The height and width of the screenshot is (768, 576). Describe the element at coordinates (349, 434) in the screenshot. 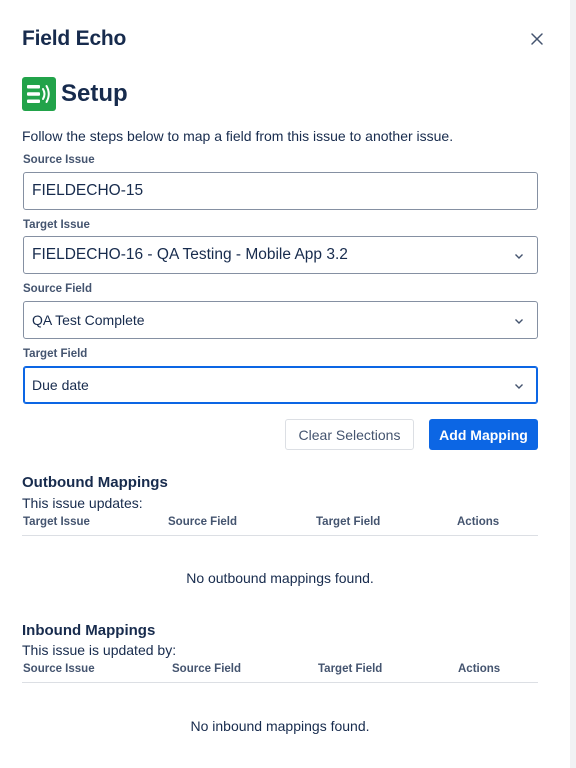

I see `clear-selections-button: Clear Selections` at that location.